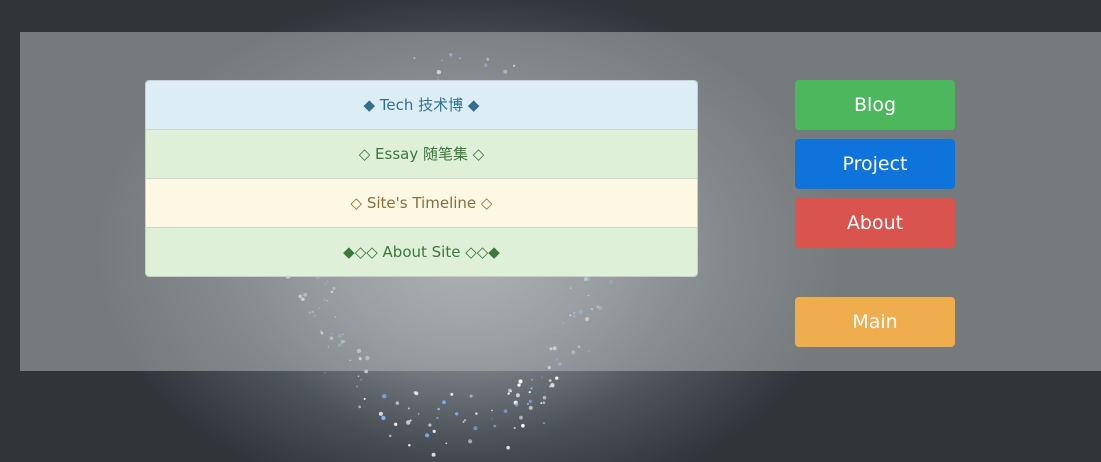 This screenshot has height=462, width=1101. What do you see at coordinates (421, 105) in the screenshot?
I see `list-item-tech: ◆ Tech 技术博 ◆` at bounding box center [421, 105].